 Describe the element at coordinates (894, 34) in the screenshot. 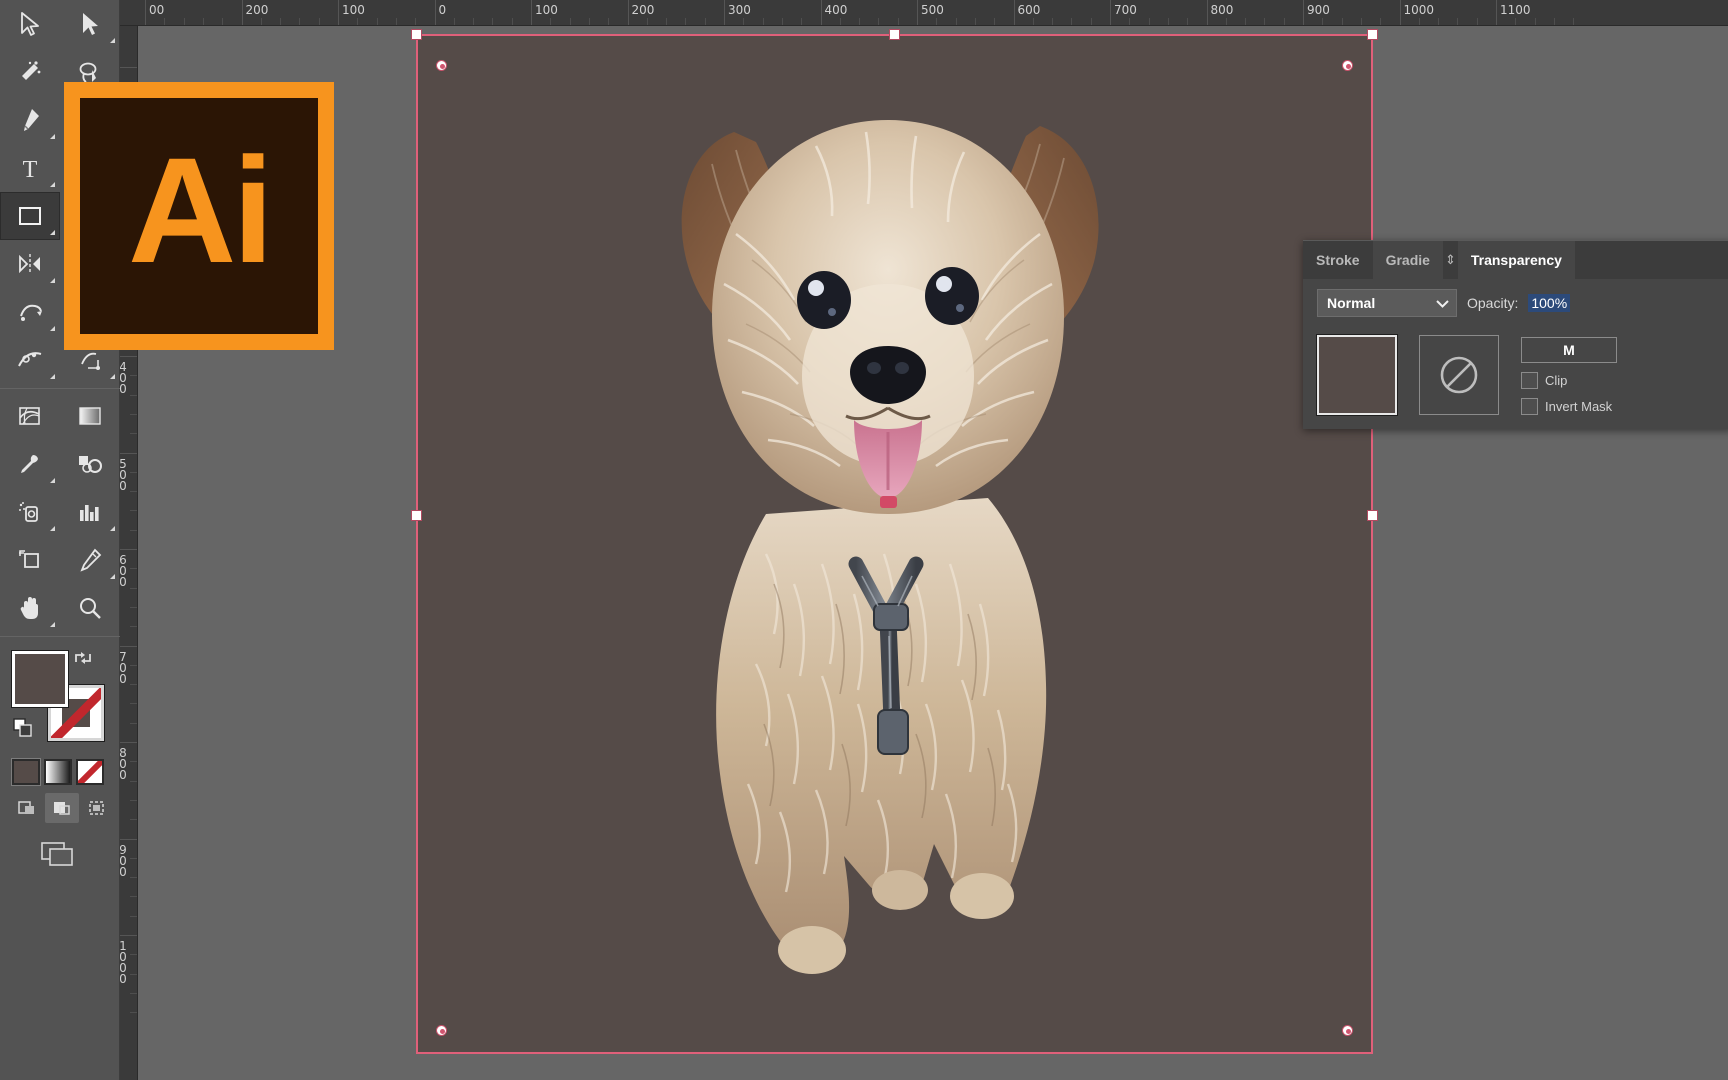

I see `selection-handle-top-center` at that location.